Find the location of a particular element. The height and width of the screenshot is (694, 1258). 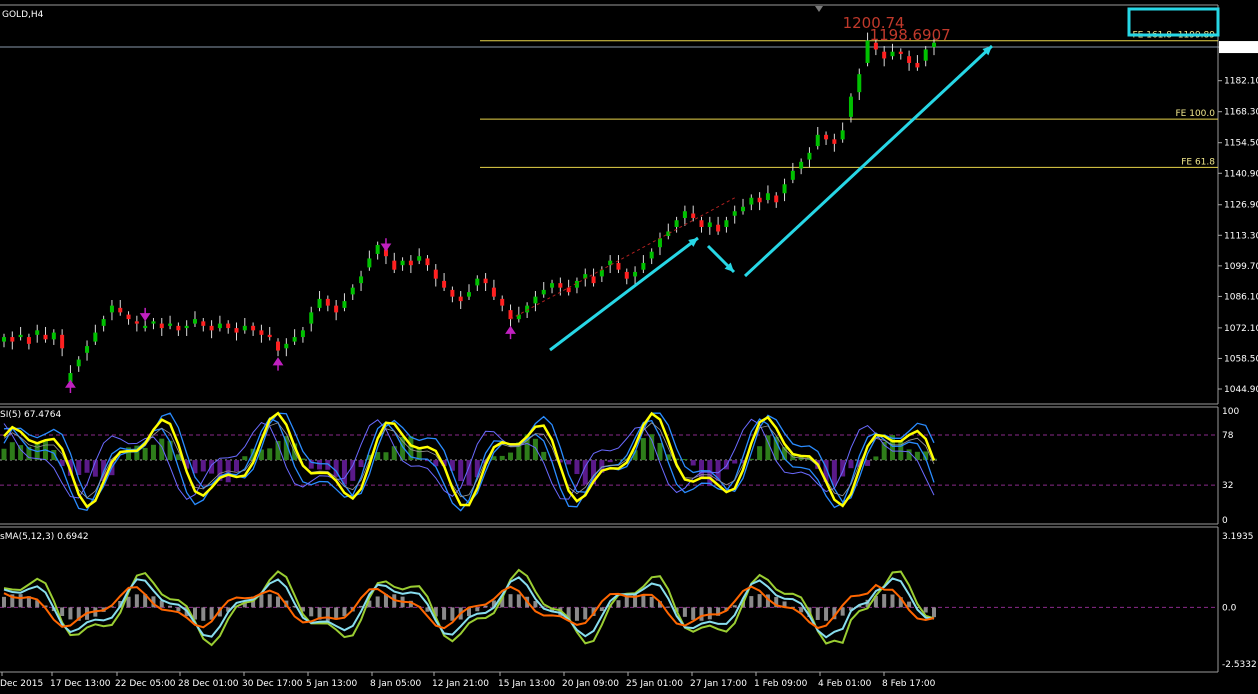

rsi-y-tick-label: 32 is located at coordinates (1227, 486).